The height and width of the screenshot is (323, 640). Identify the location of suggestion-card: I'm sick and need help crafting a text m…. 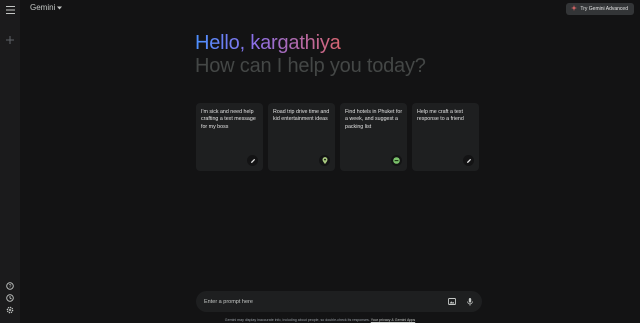
(229, 137).